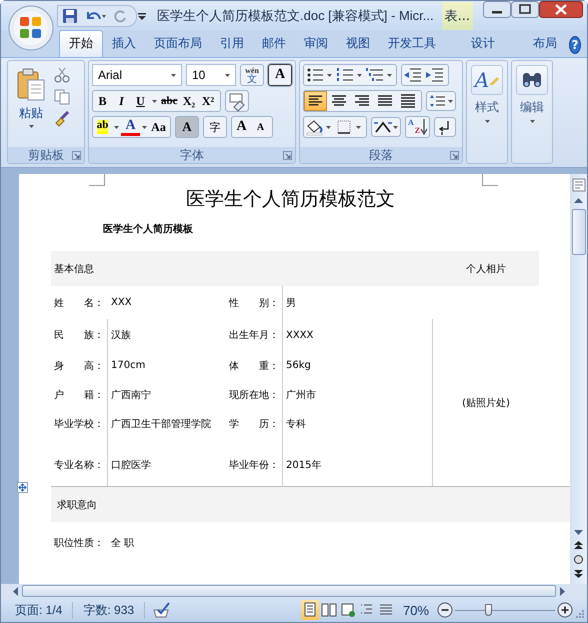  Describe the element at coordinates (161, 424) in the screenshot. I see `field-value: 广西卫生干部管理学院` at that location.